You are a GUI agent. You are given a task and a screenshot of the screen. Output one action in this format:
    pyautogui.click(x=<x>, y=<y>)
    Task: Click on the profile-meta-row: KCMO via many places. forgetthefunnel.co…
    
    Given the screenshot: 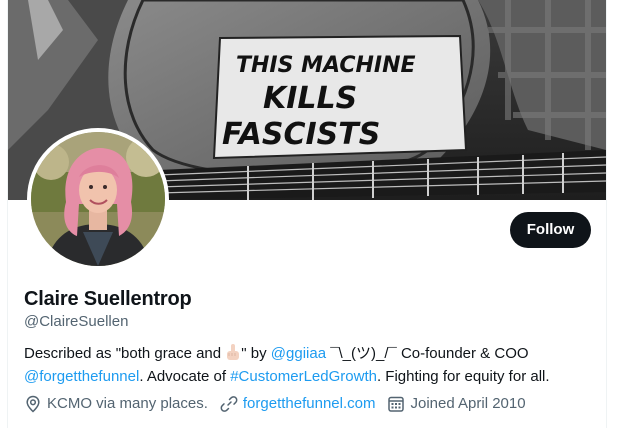 What is the action you would take?
    pyautogui.click(x=281, y=404)
    